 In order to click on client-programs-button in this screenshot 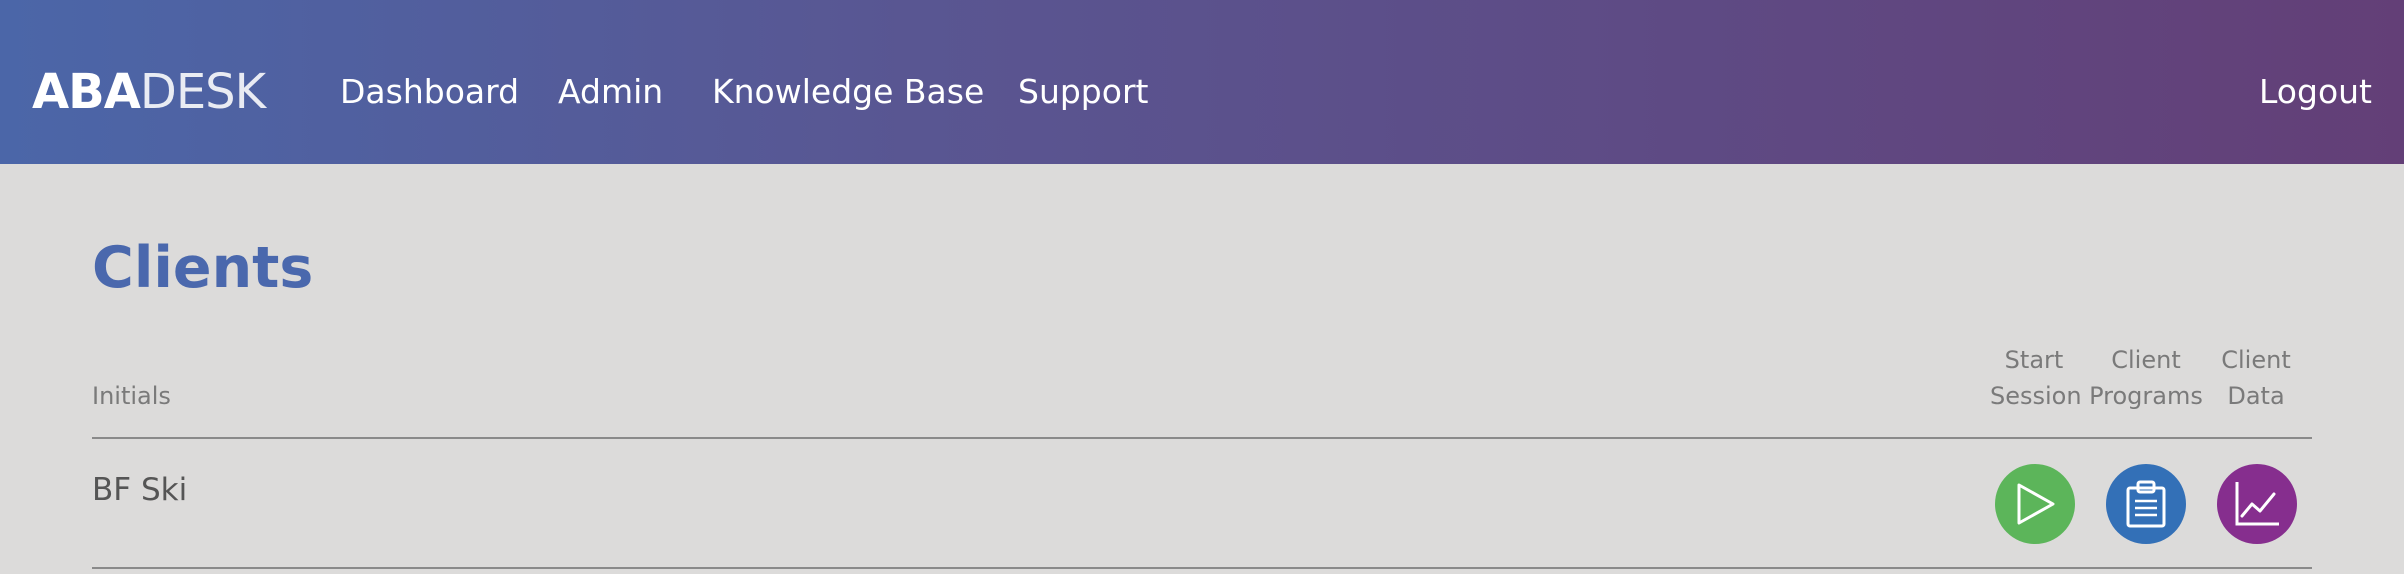, I will do `click(2146, 504)`.